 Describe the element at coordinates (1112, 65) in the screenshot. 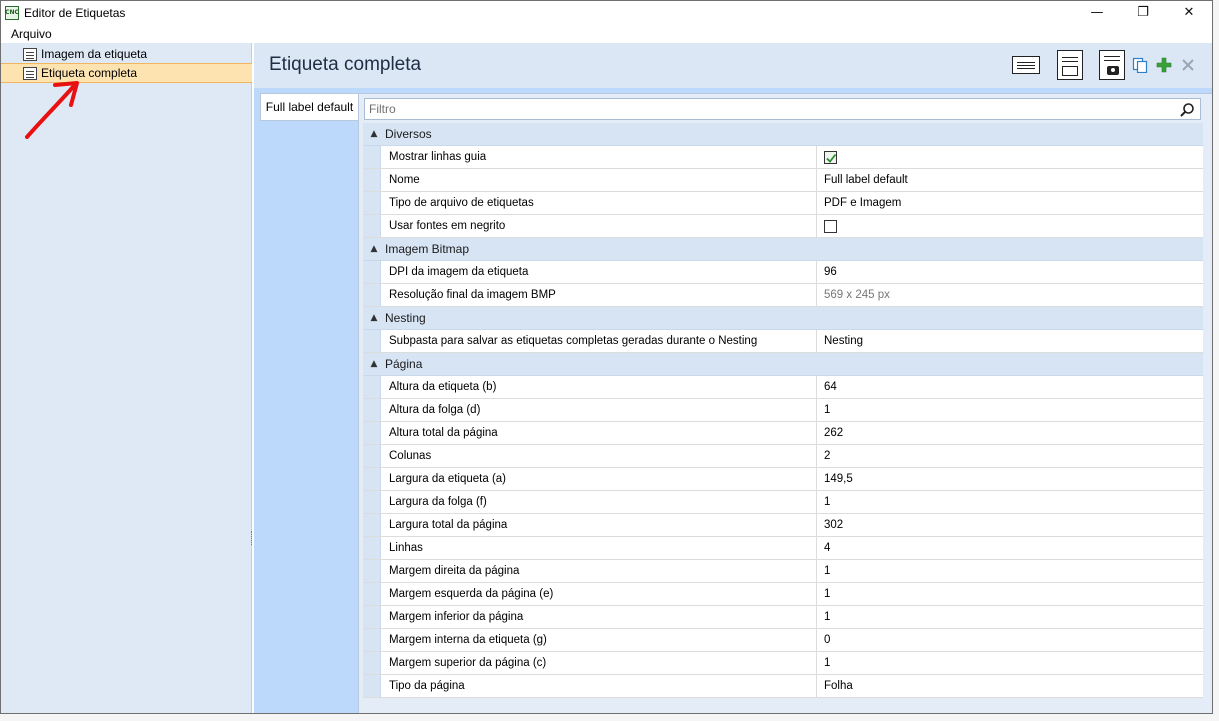

I see `photo-layout-button` at that location.